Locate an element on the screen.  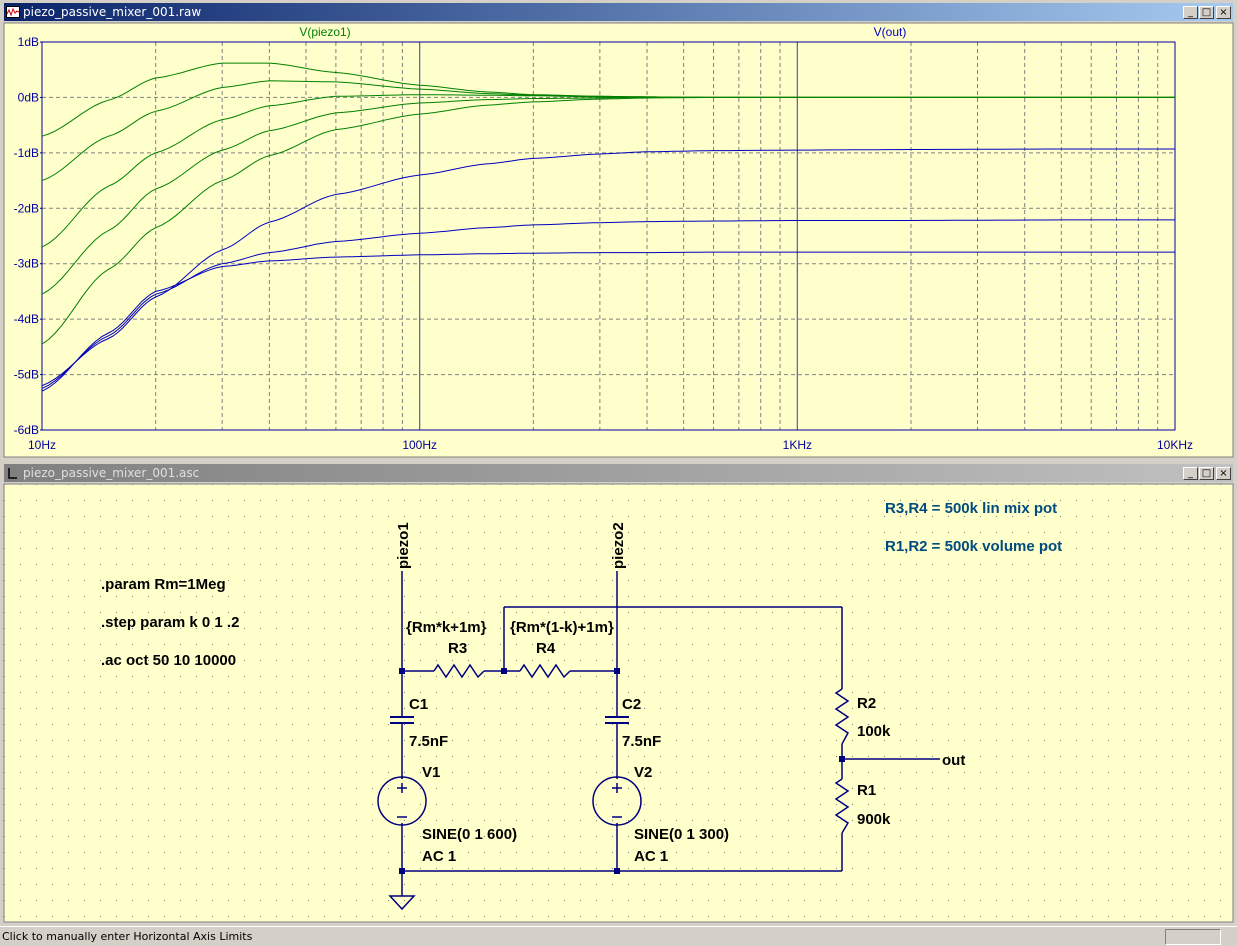
v1-ac: AC 1 is located at coordinates (439, 856).